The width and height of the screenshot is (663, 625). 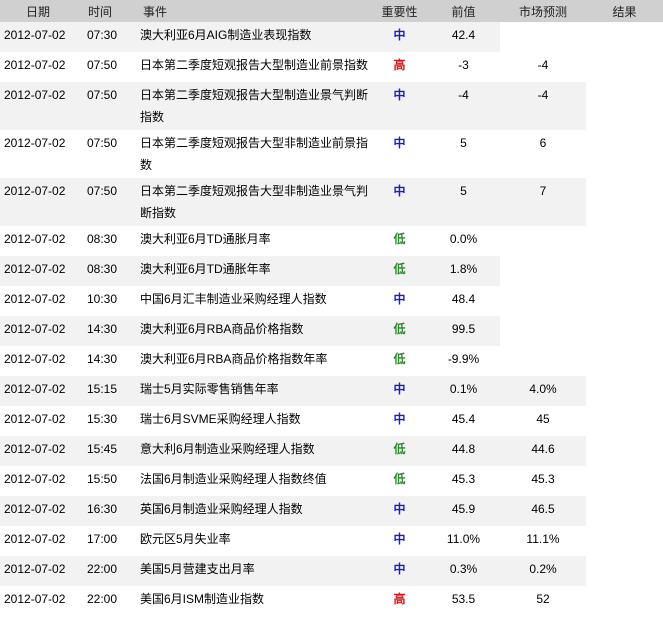 I want to click on header-importance: 重要性, so click(x=399, y=11).